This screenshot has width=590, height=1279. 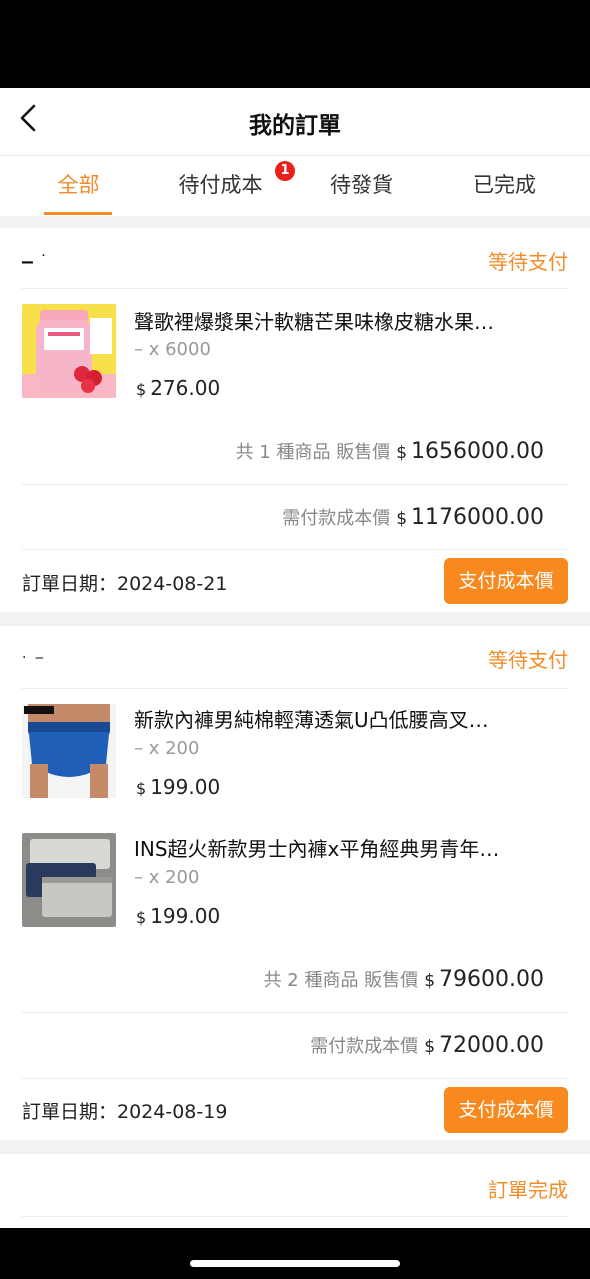 What do you see at coordinates (477, 451) in the screenshot?
I see `sale-amount: 1656000.00` at bounding box center [477, 451].